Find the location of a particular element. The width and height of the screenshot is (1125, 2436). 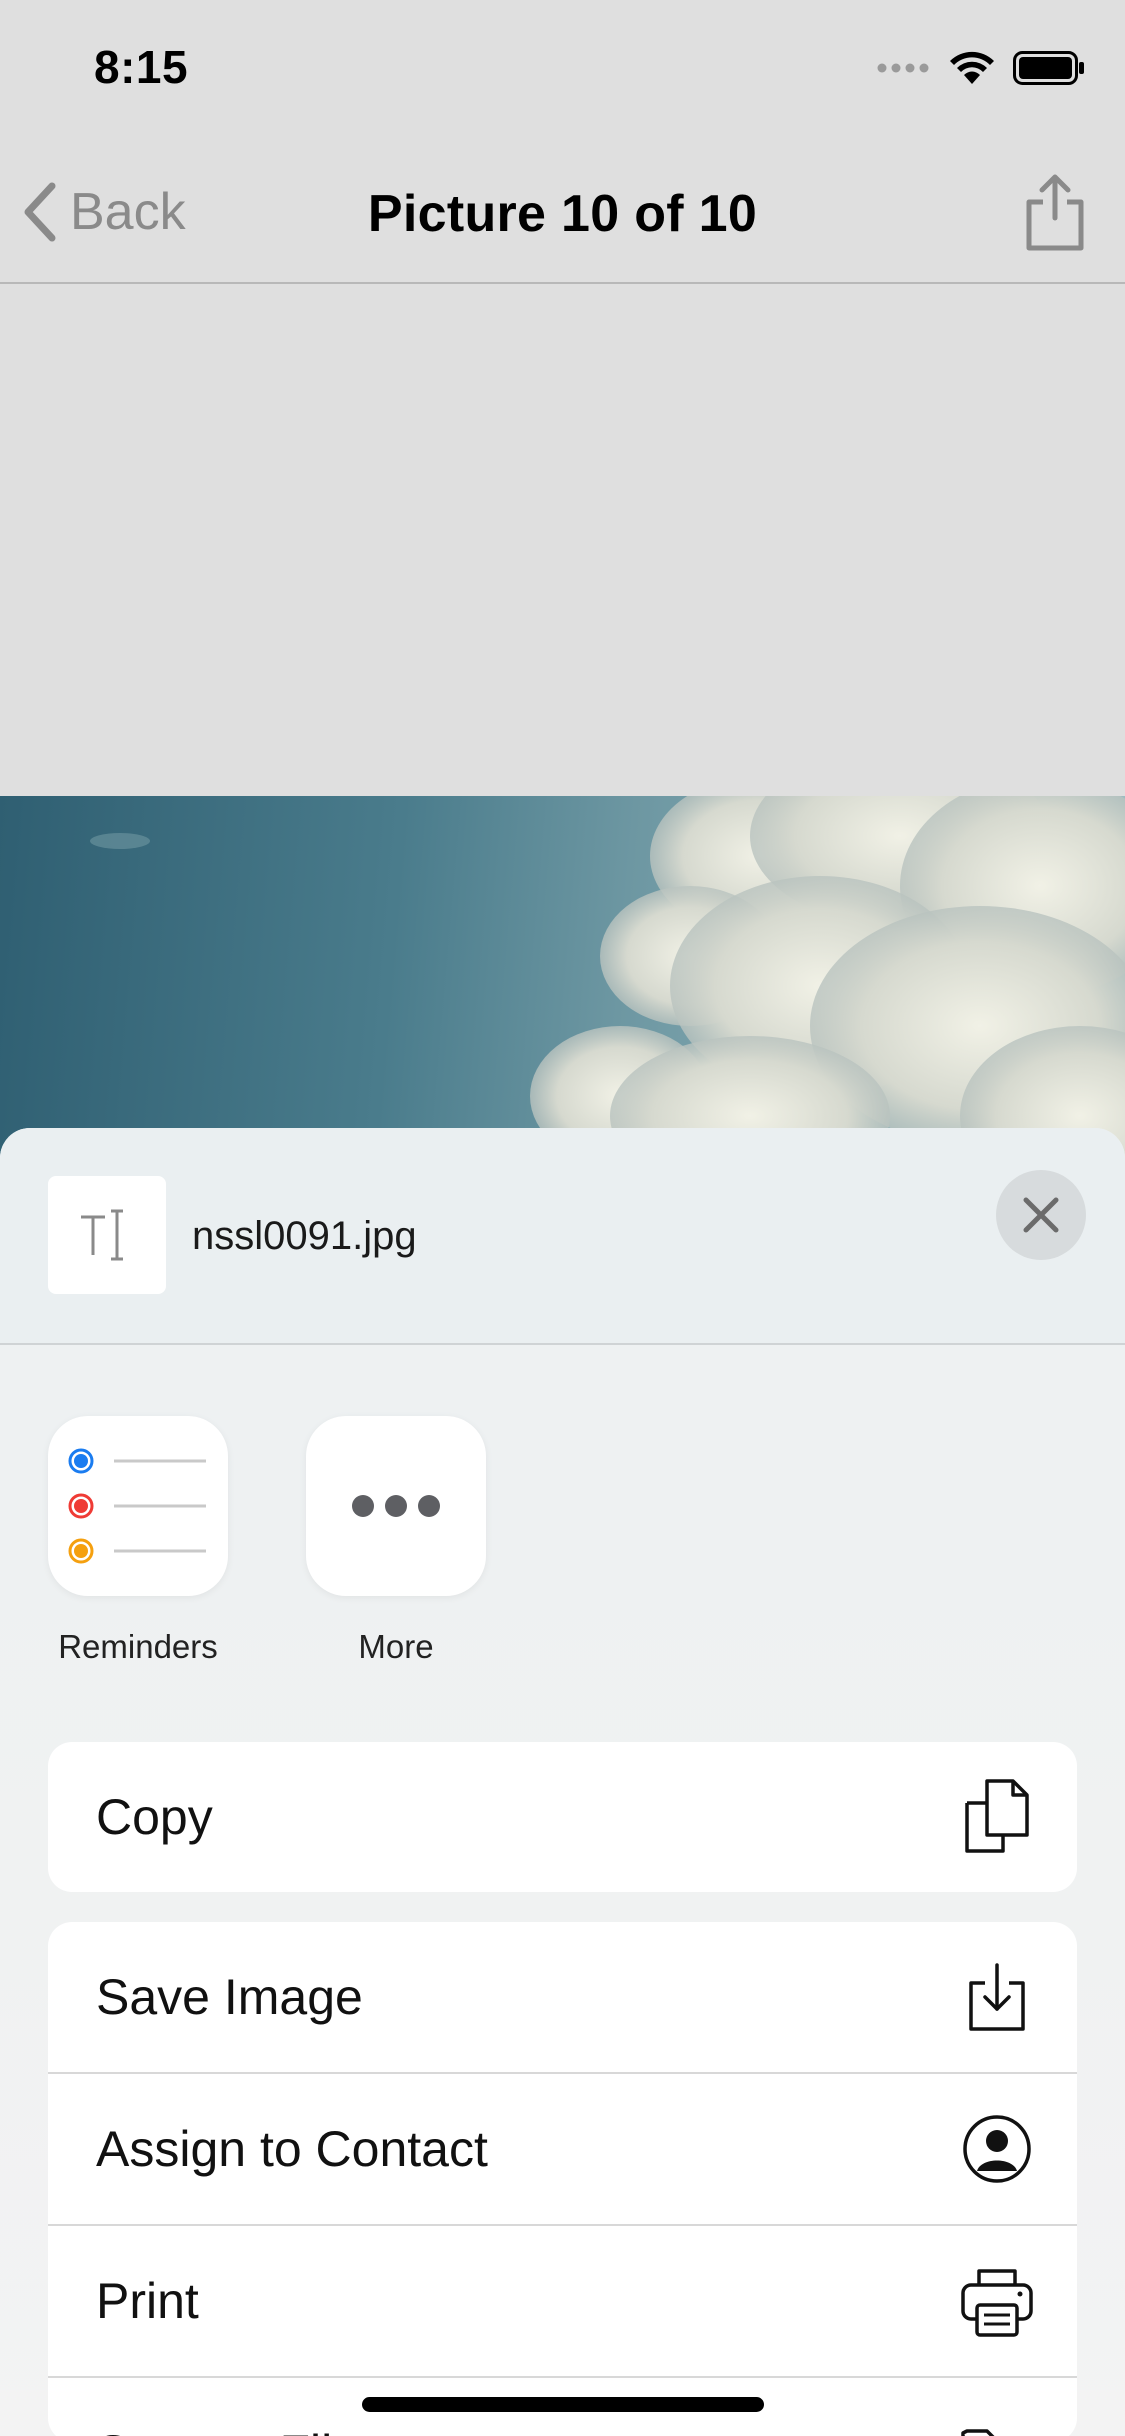

assign-contact-action: Assign to Contact is located at coordinates (562, 2148).